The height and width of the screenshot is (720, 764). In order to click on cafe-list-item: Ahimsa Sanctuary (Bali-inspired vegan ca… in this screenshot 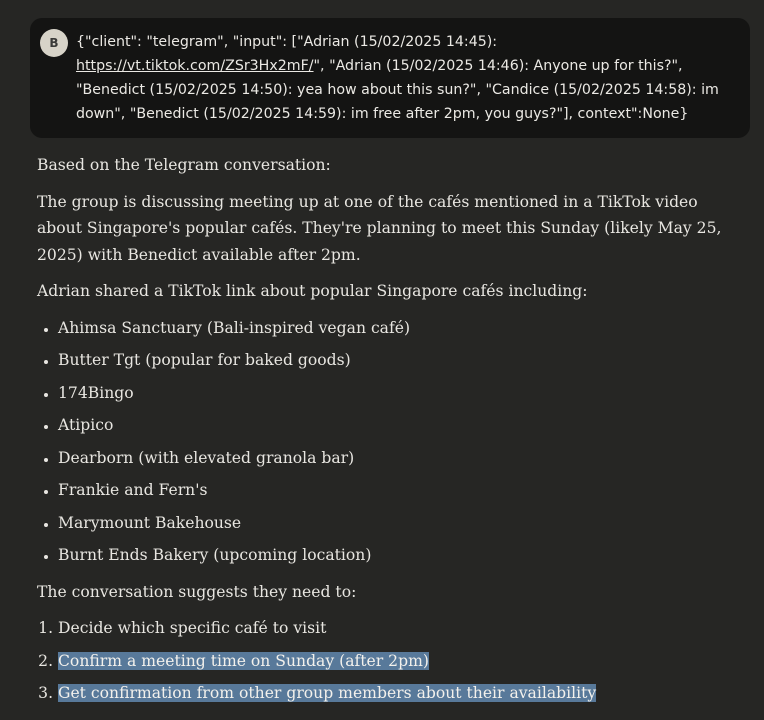, I will do `click(392, 328)`.